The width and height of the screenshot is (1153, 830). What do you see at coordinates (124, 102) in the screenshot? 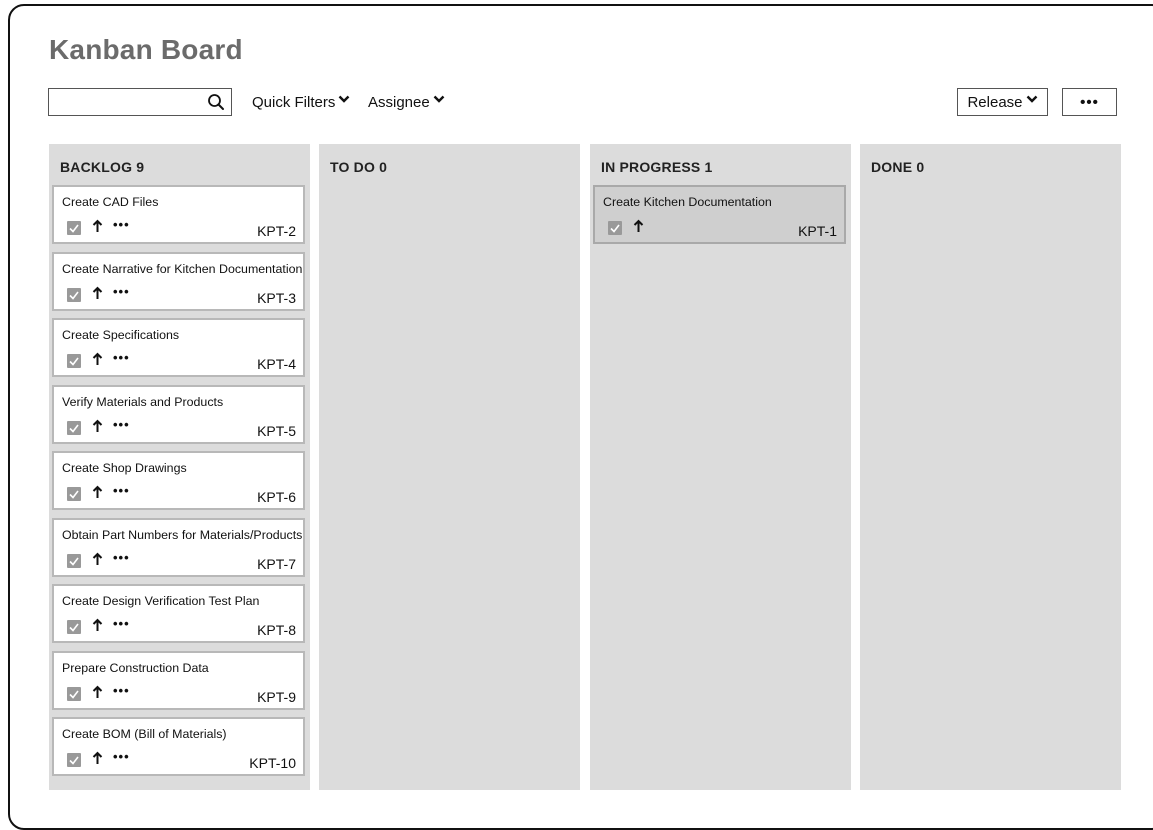
I see `search-input` at bounding box center [124, 102].